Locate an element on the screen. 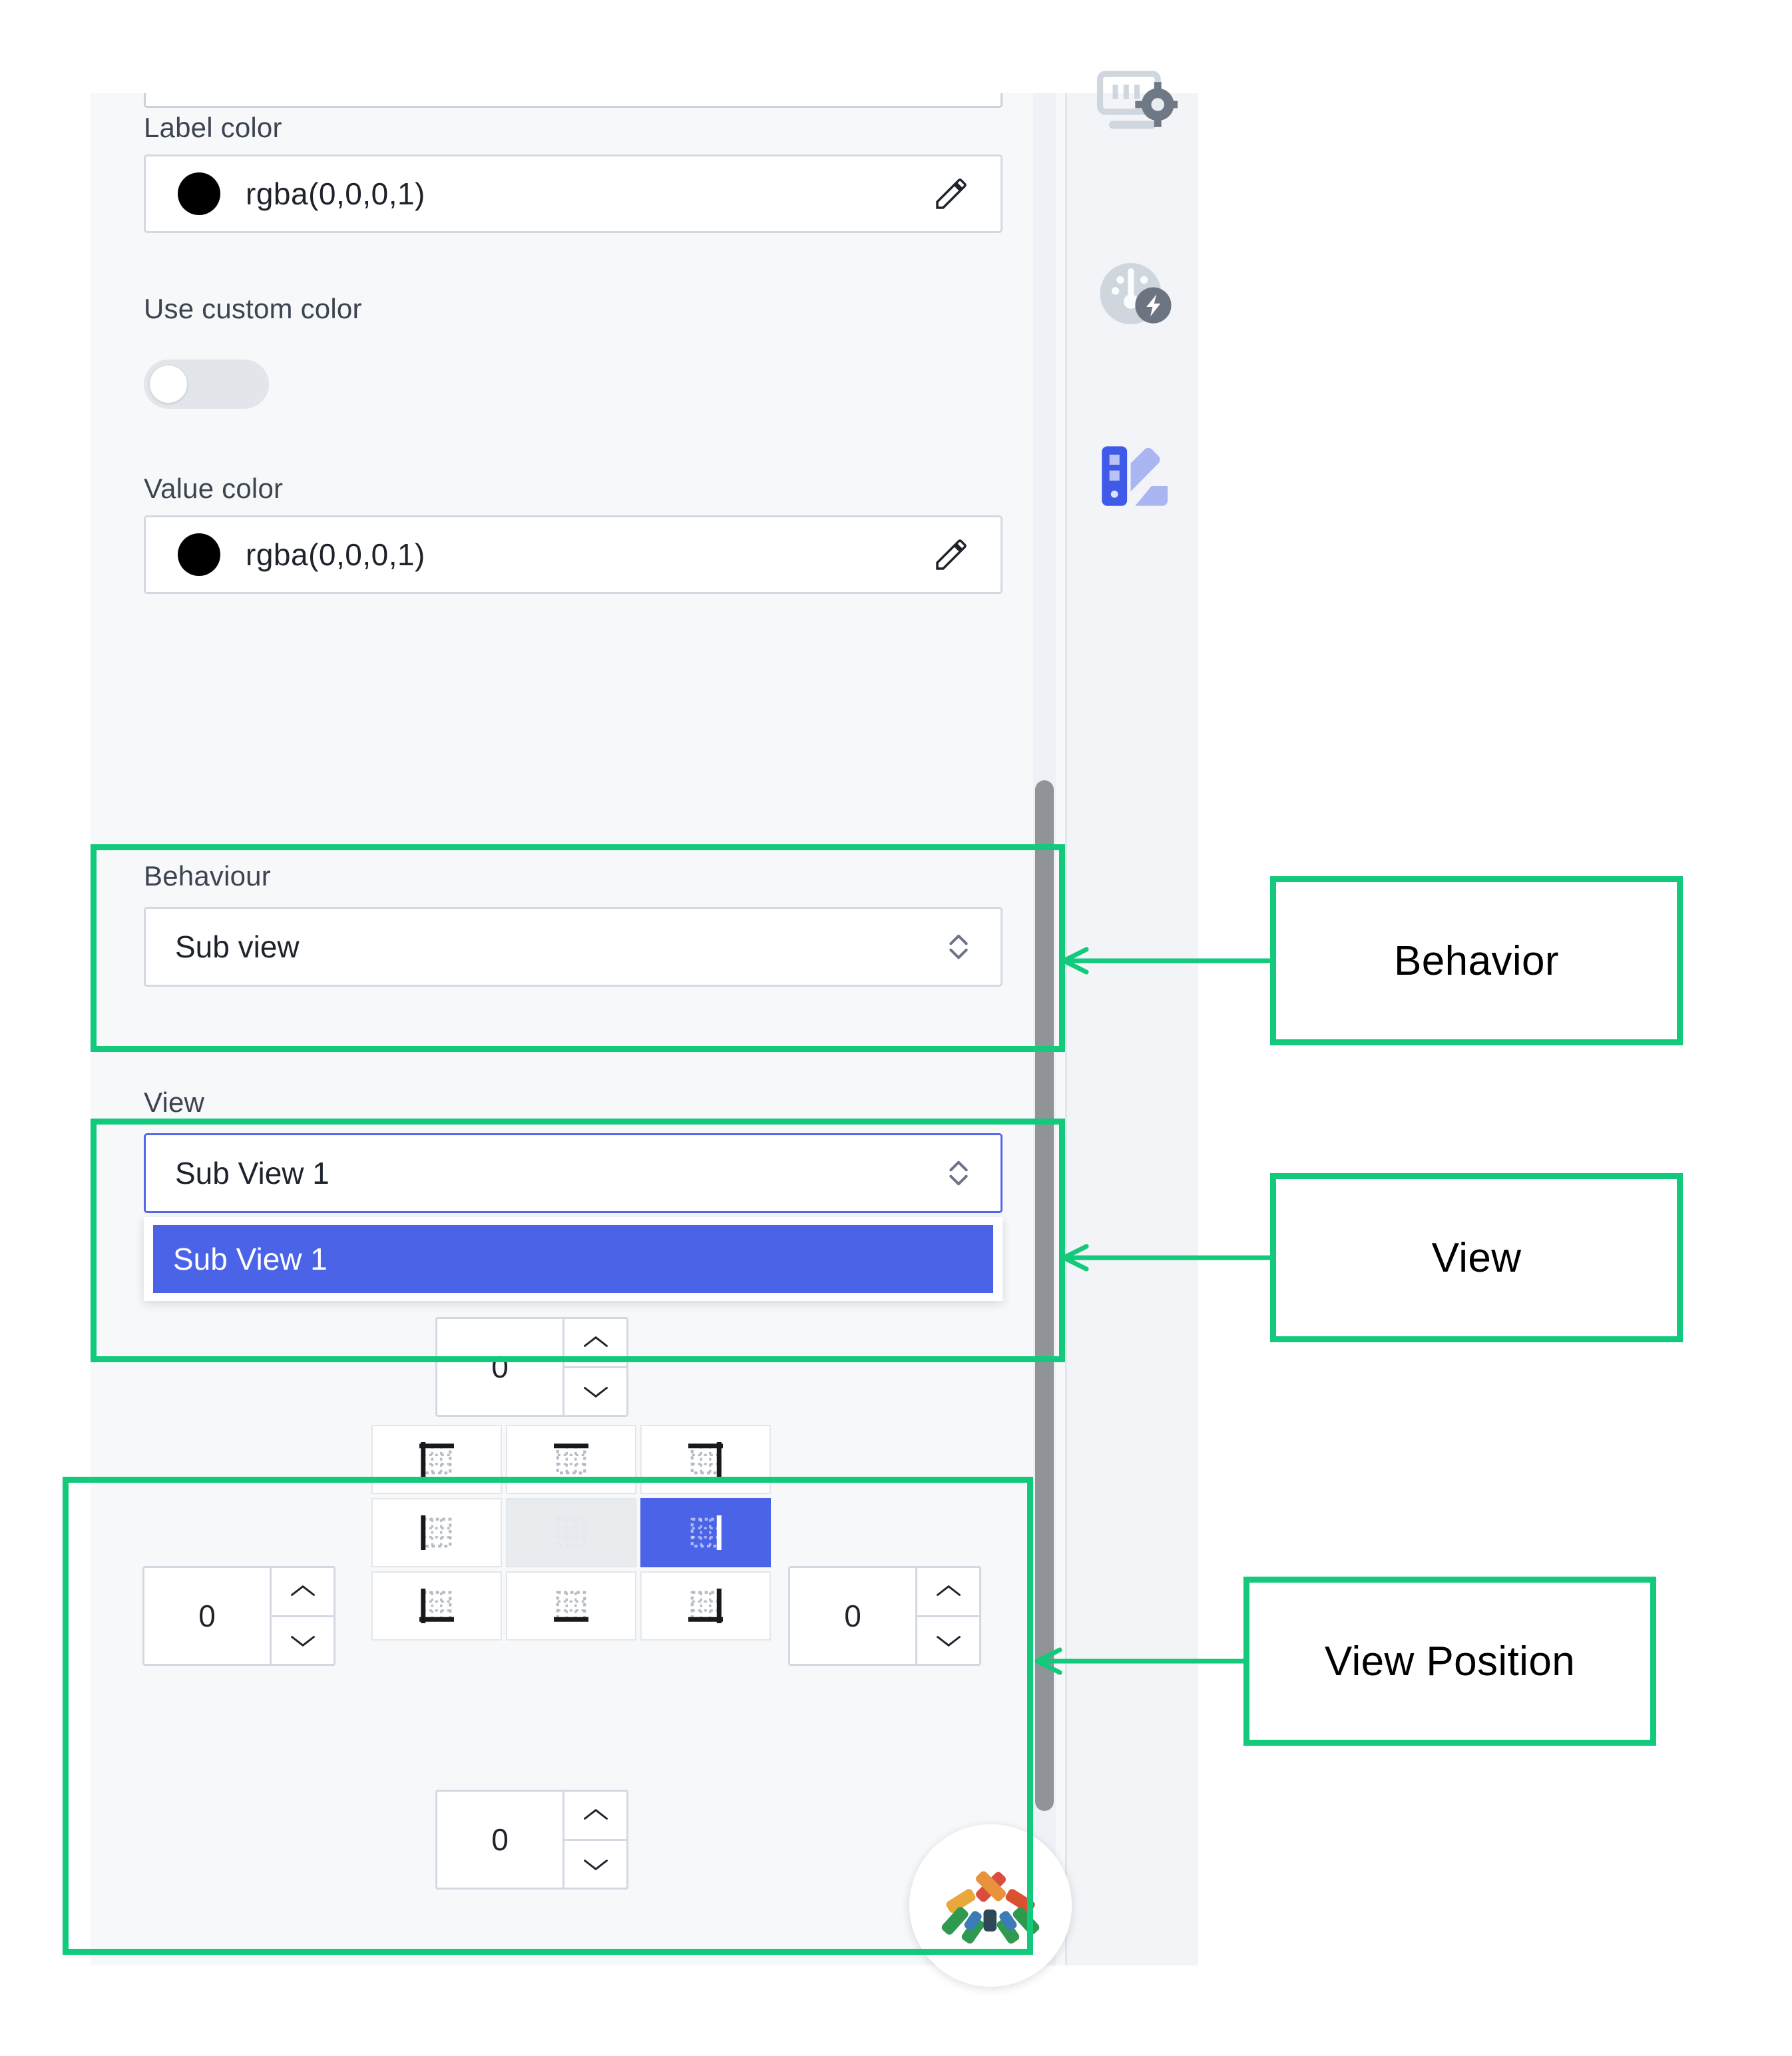 This screenshot has width=1792, height=2056. corner-top-right-icon is located at coordinates (705, 1460).